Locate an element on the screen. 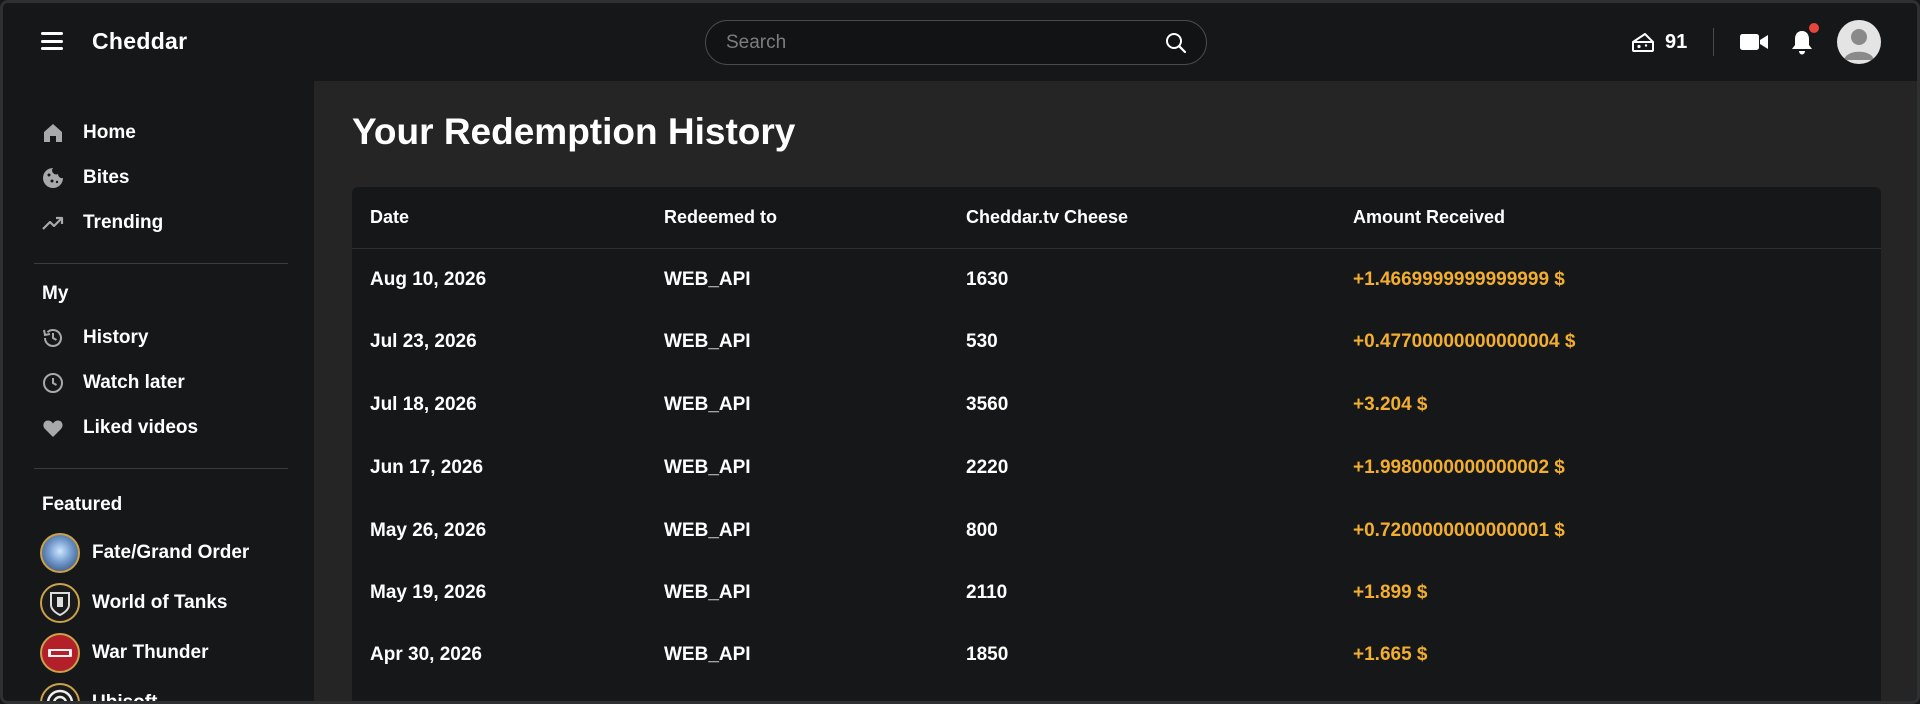 The height and width of the screenshot is (704, 1920). world-of-tanks-logo-icon is located at coordinates (60, 603).